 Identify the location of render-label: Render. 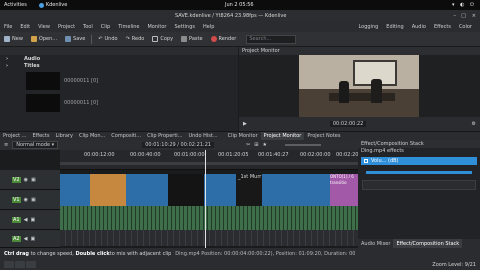
(227, 39).